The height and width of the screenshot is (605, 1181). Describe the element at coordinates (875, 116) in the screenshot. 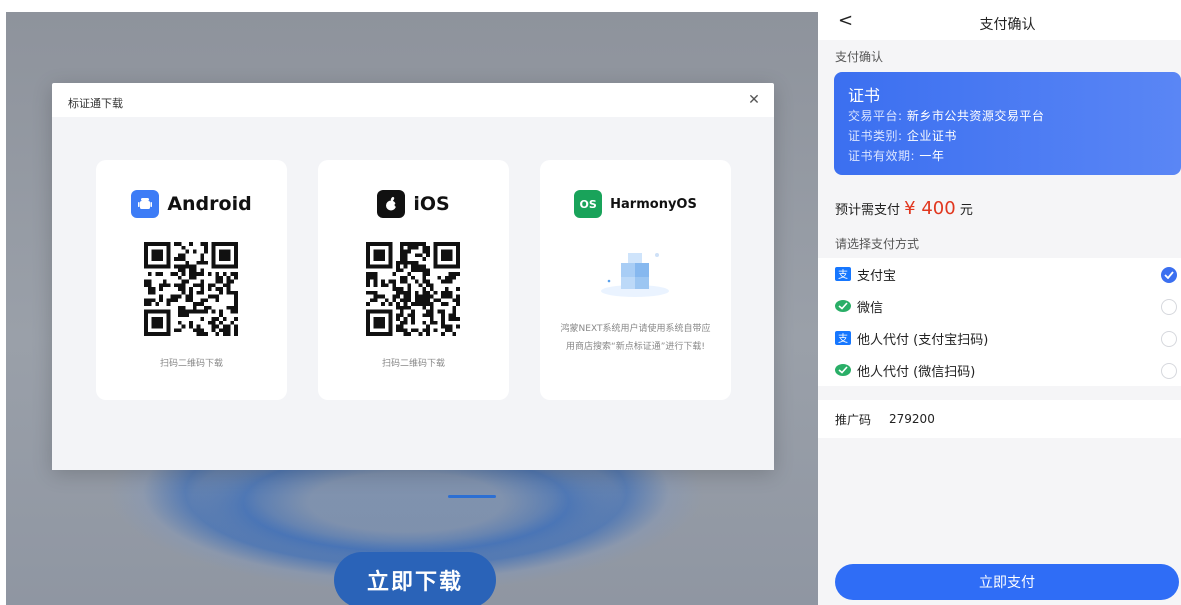

I see `cert-row-key: 交易平台:` at that location.